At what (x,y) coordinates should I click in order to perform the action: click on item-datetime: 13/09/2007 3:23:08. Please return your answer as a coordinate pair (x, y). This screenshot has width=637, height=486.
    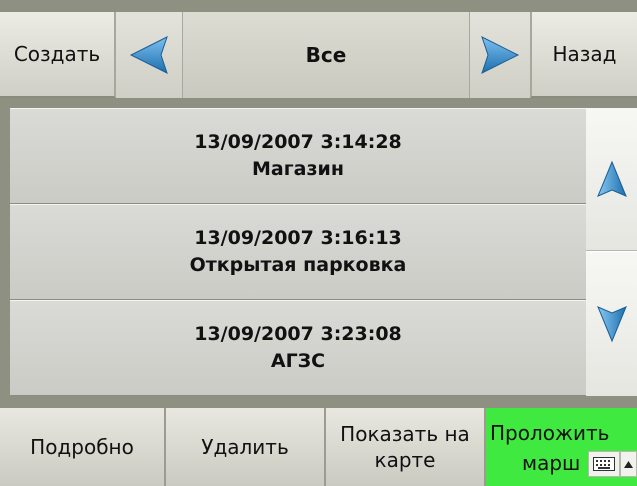
    Looking at the image, I should click on (298, 334).